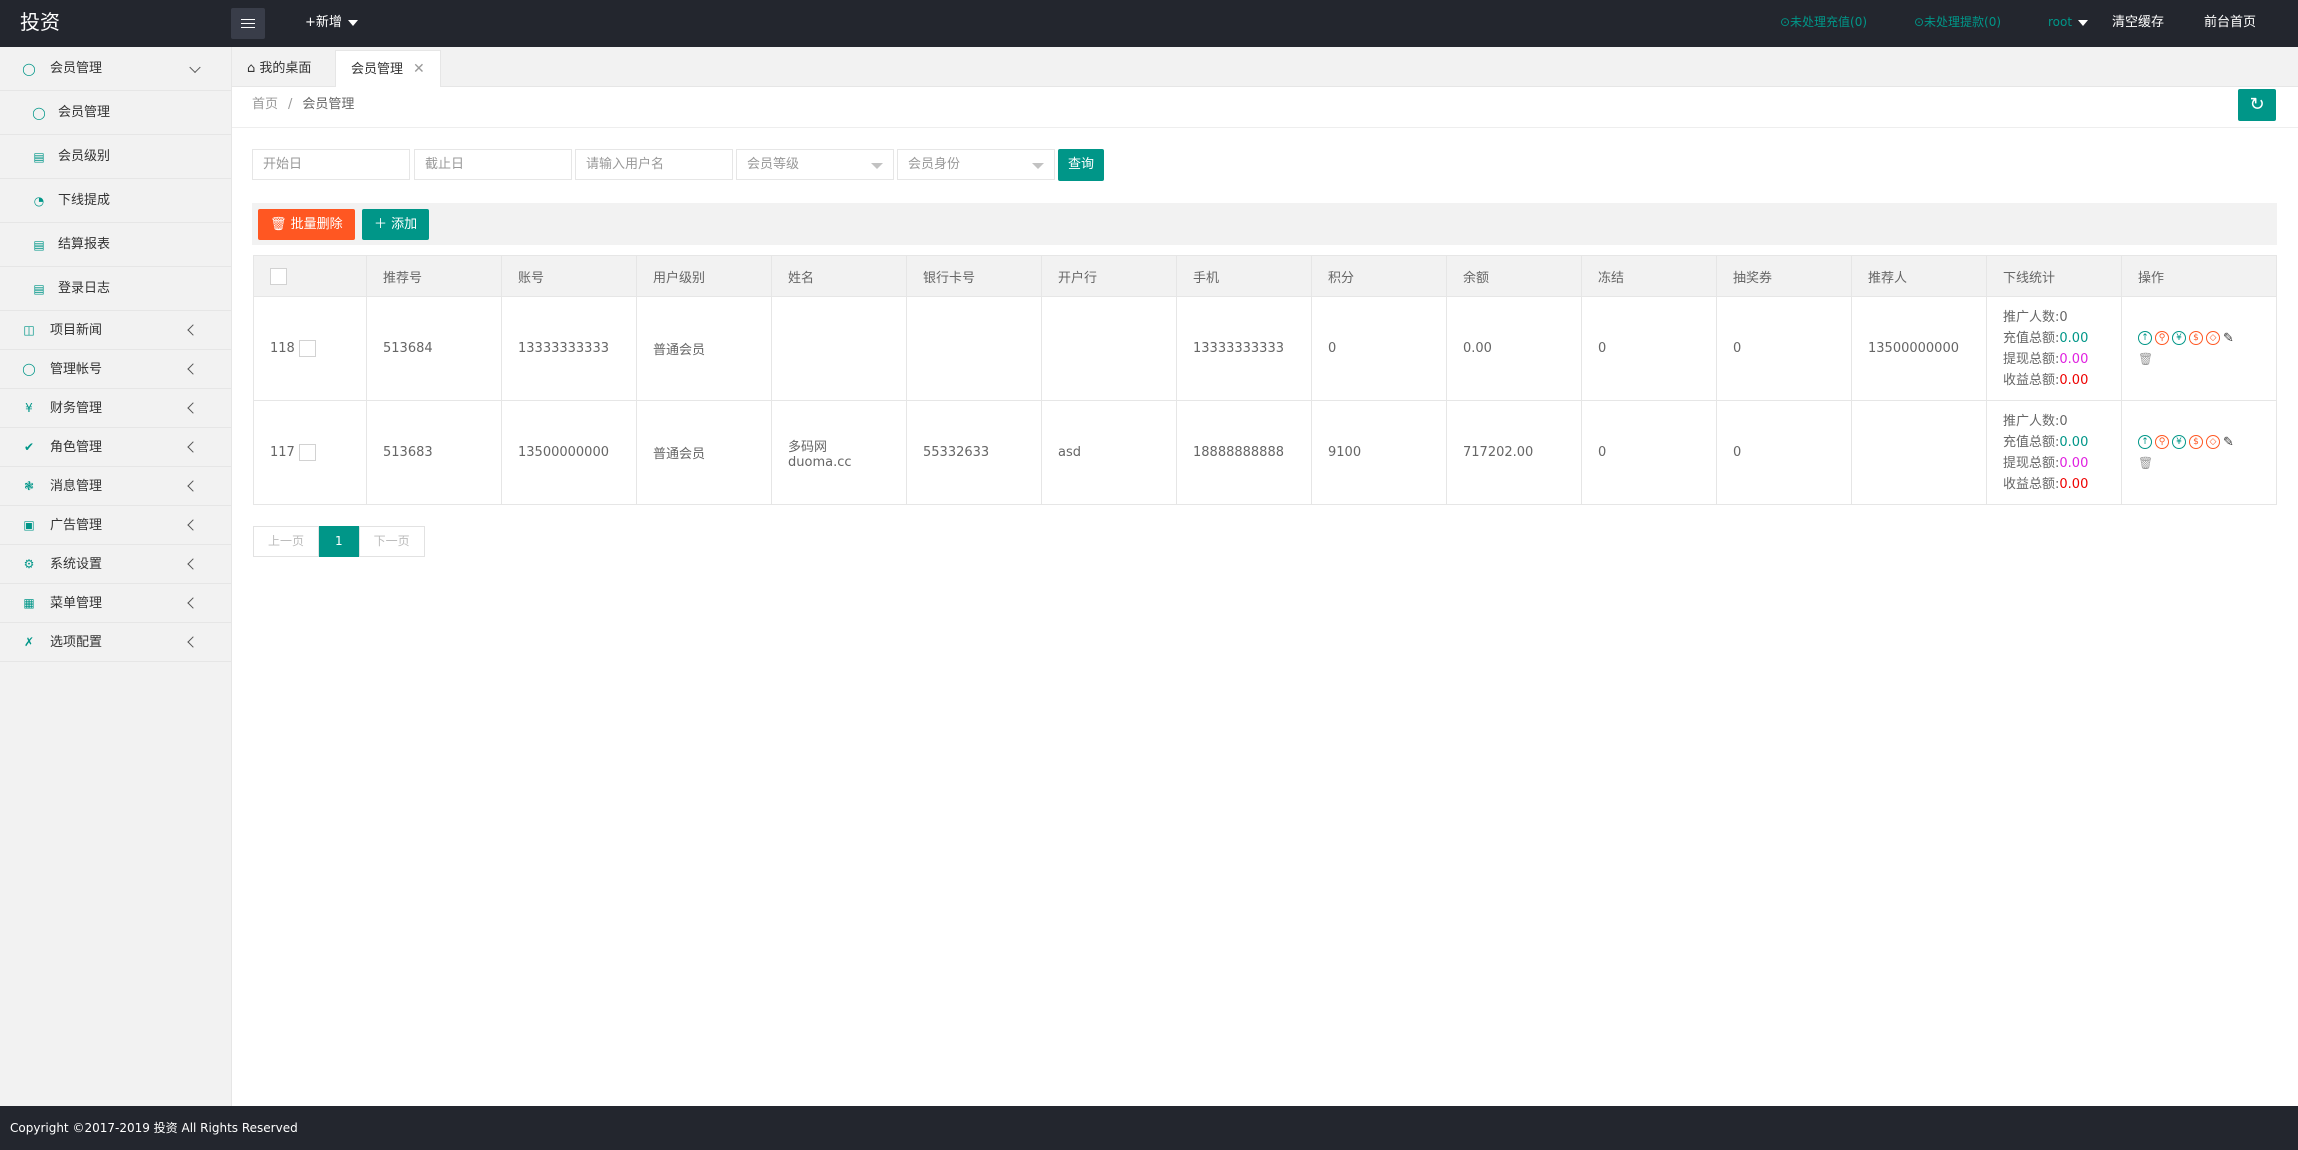 This screenshot has width=2298, height=1150. What do you see at coordinates (39, 244) in the screenshot?
I see `report-icon: ▤` at bounding box center [39, 244].